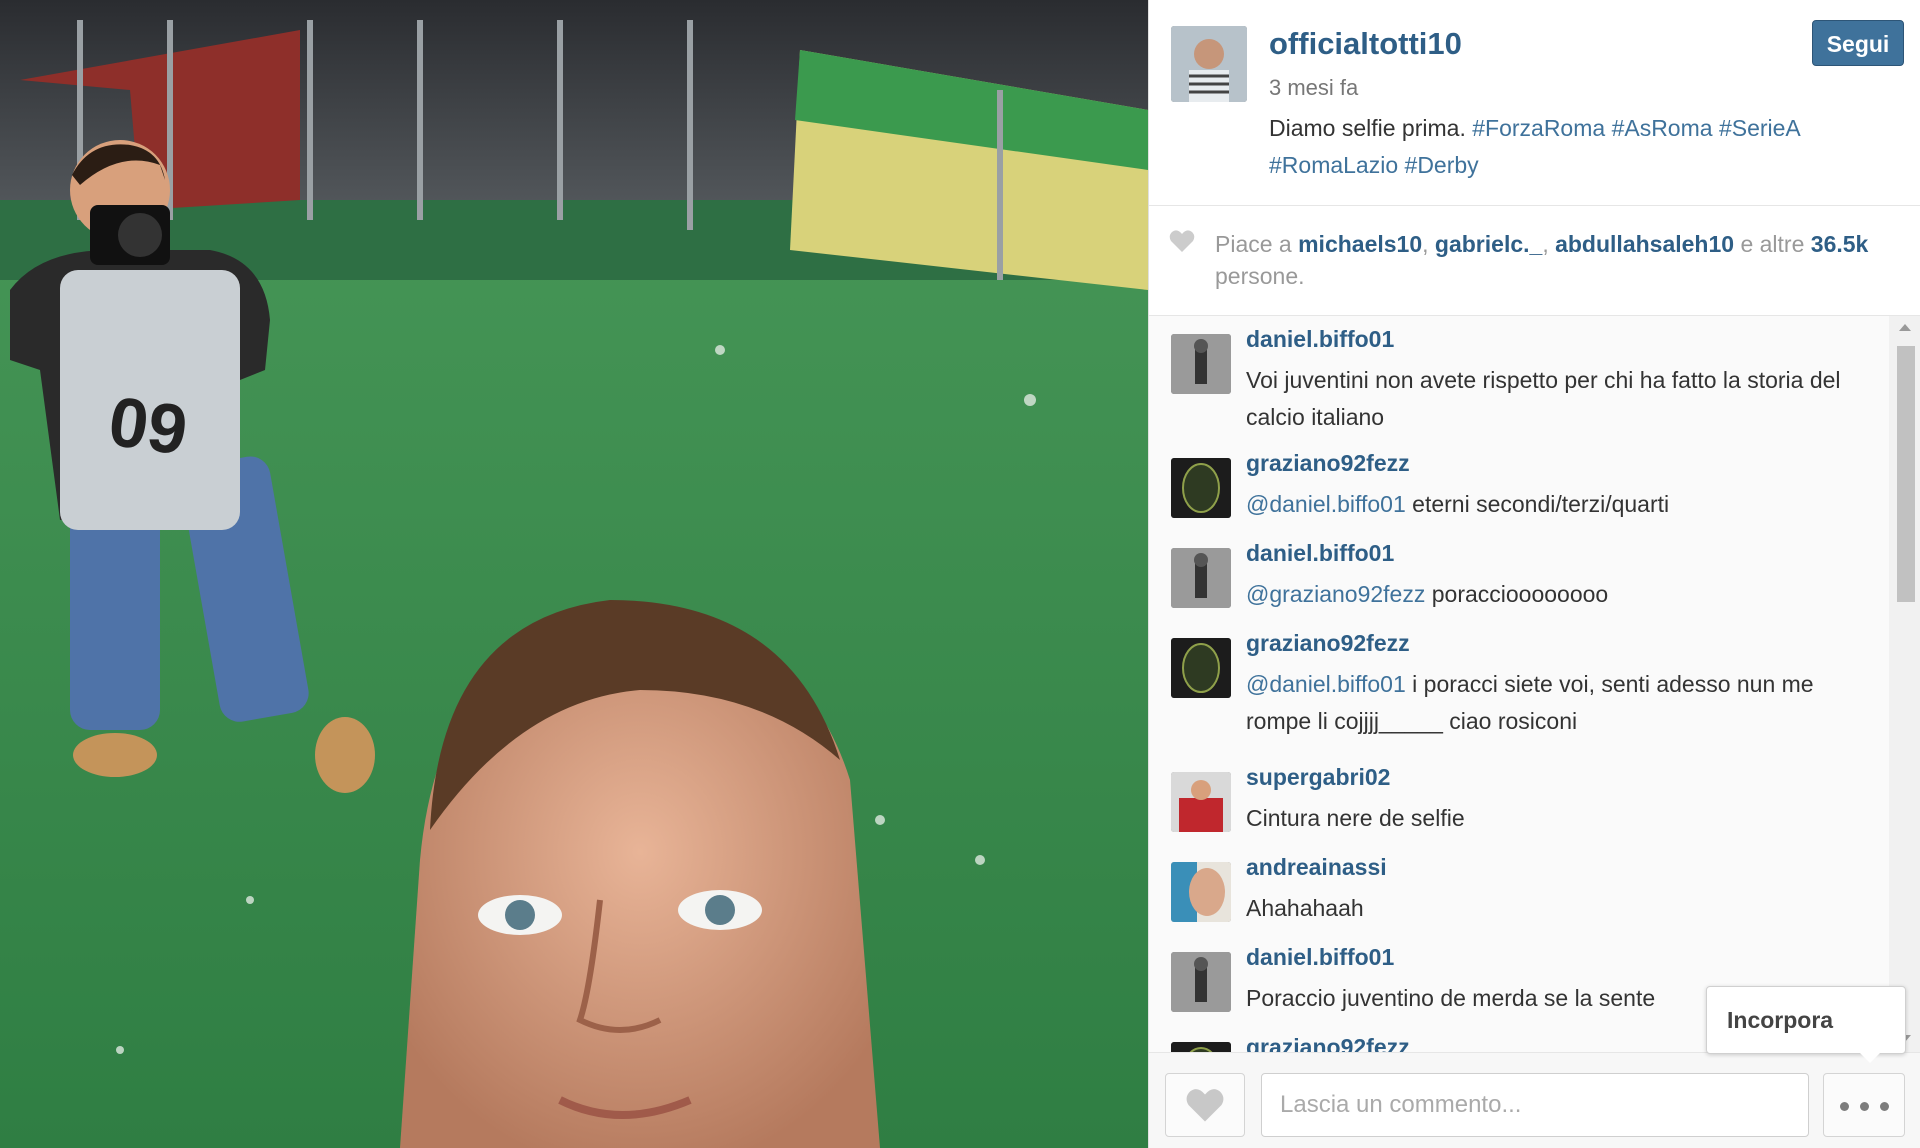  Describe the element at coordinates (1780, 1020) in the screenshot. I see `embed-label: Incorpora` at that location.